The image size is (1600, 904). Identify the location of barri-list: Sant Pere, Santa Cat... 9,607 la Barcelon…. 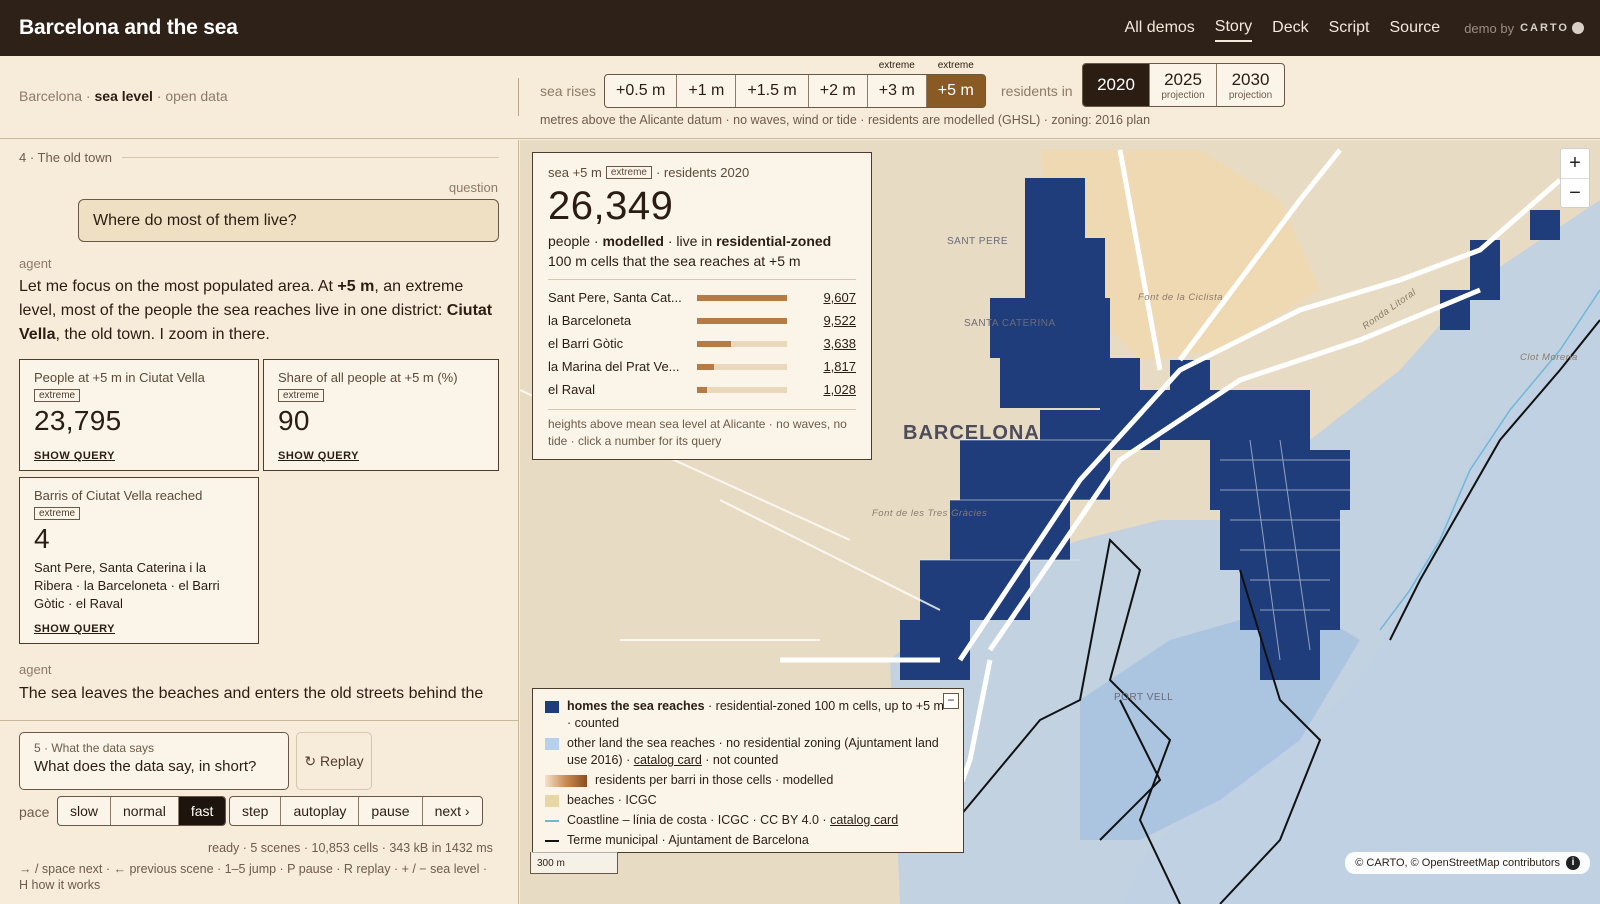
(702, 340).